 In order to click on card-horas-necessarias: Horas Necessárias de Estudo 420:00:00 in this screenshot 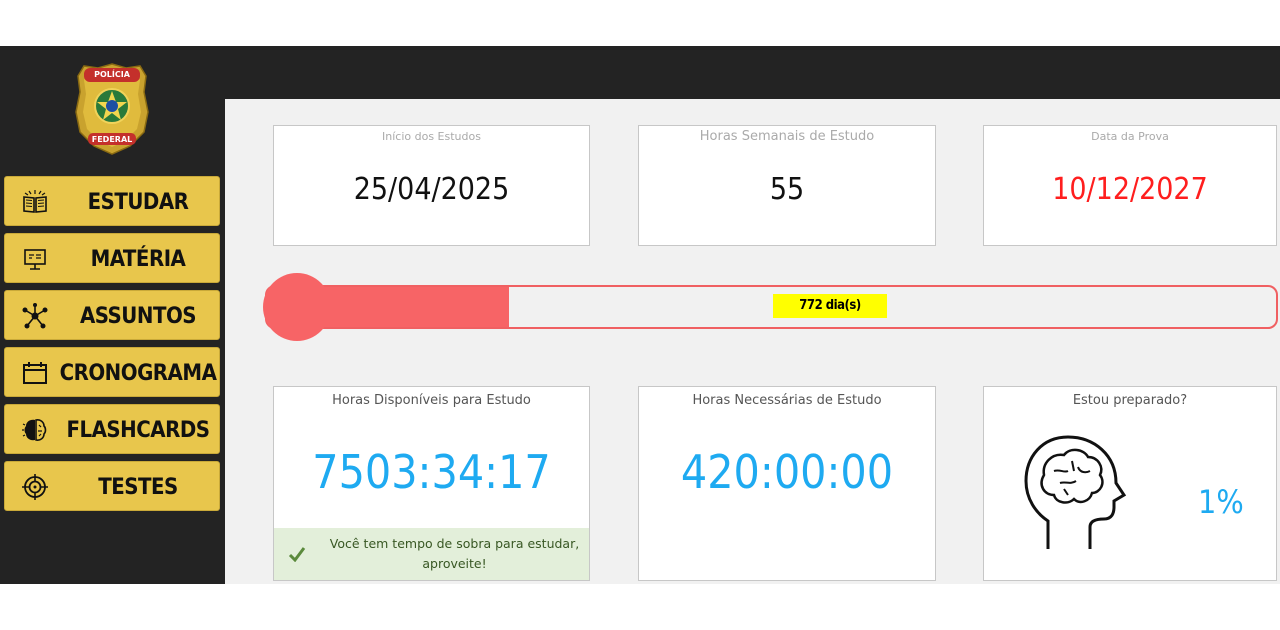, I will do `click(787, 483)`.